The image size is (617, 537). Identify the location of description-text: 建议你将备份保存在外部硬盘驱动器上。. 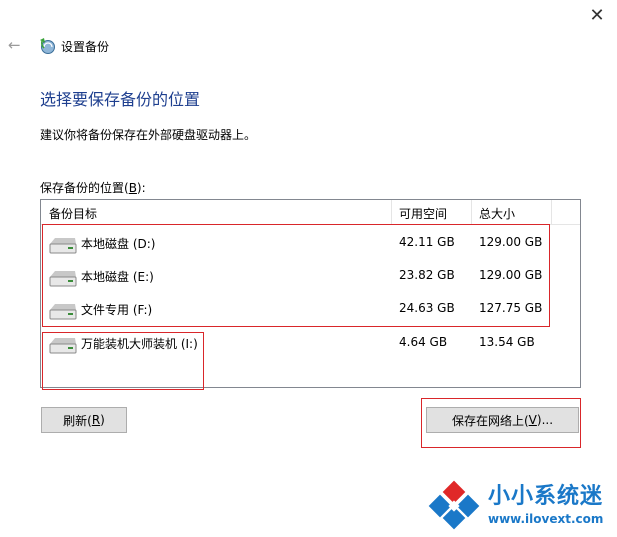
(148, 135).